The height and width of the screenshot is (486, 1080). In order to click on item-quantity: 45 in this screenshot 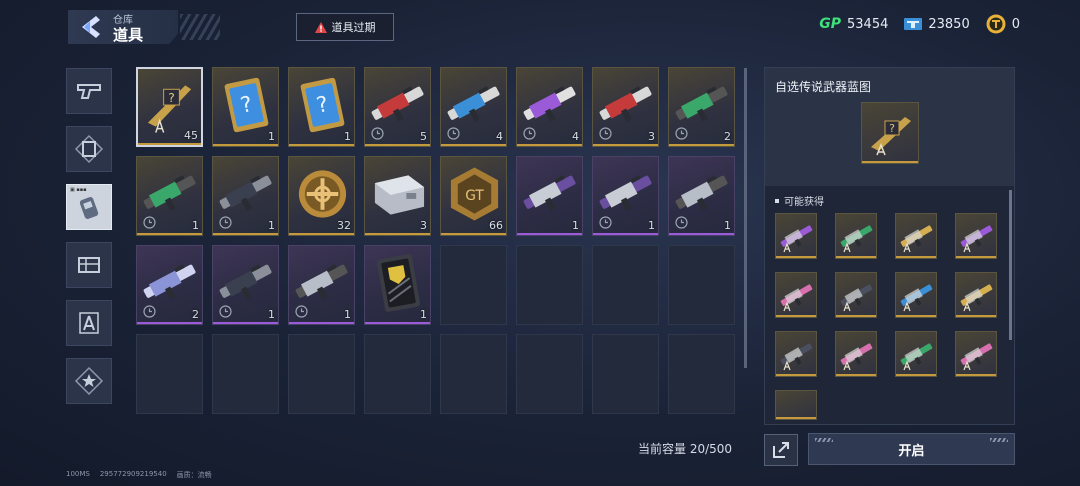, I will do `click(191, 135)`.